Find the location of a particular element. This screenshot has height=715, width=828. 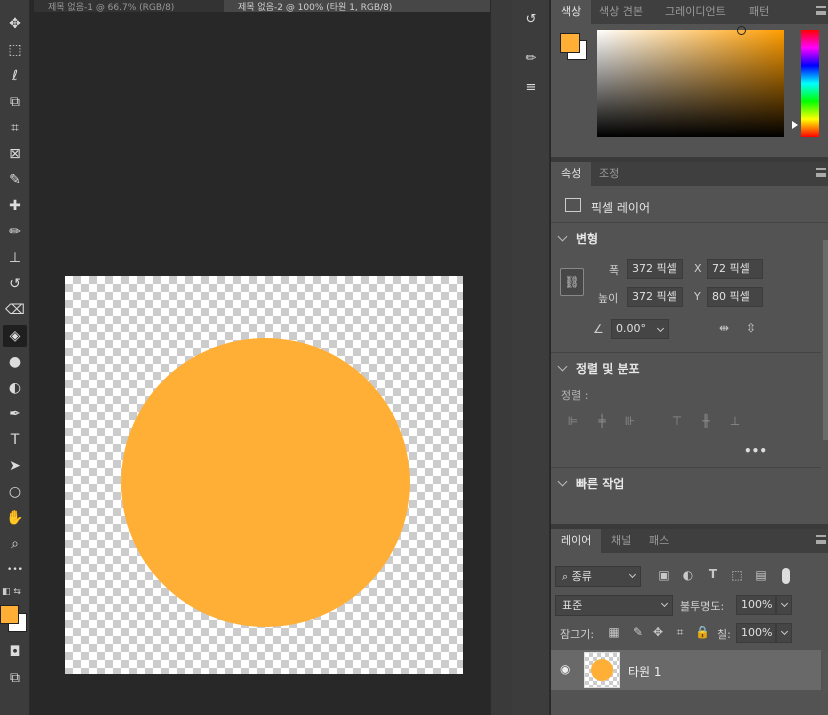

y-field: 80 픽셀 is located at coordinates (735, 297).